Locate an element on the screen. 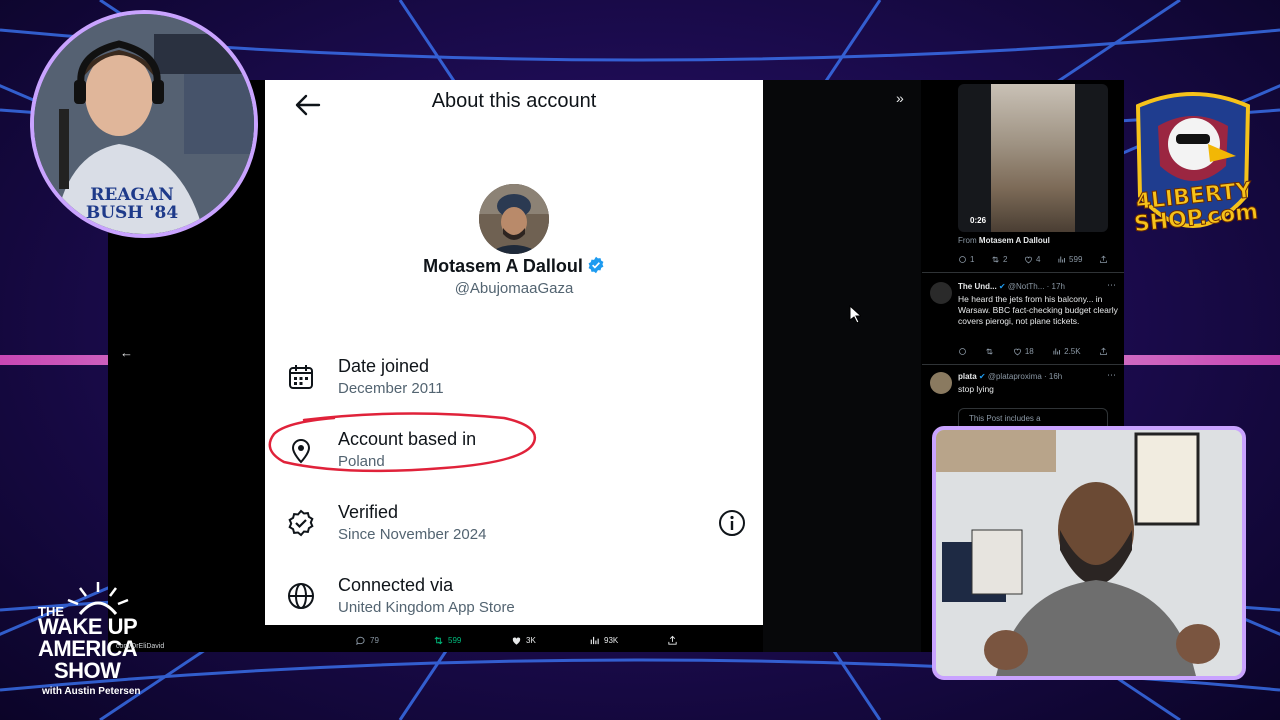 The image size is (1280, 720). reply-count: 79 is located at coordinates (394, 640).